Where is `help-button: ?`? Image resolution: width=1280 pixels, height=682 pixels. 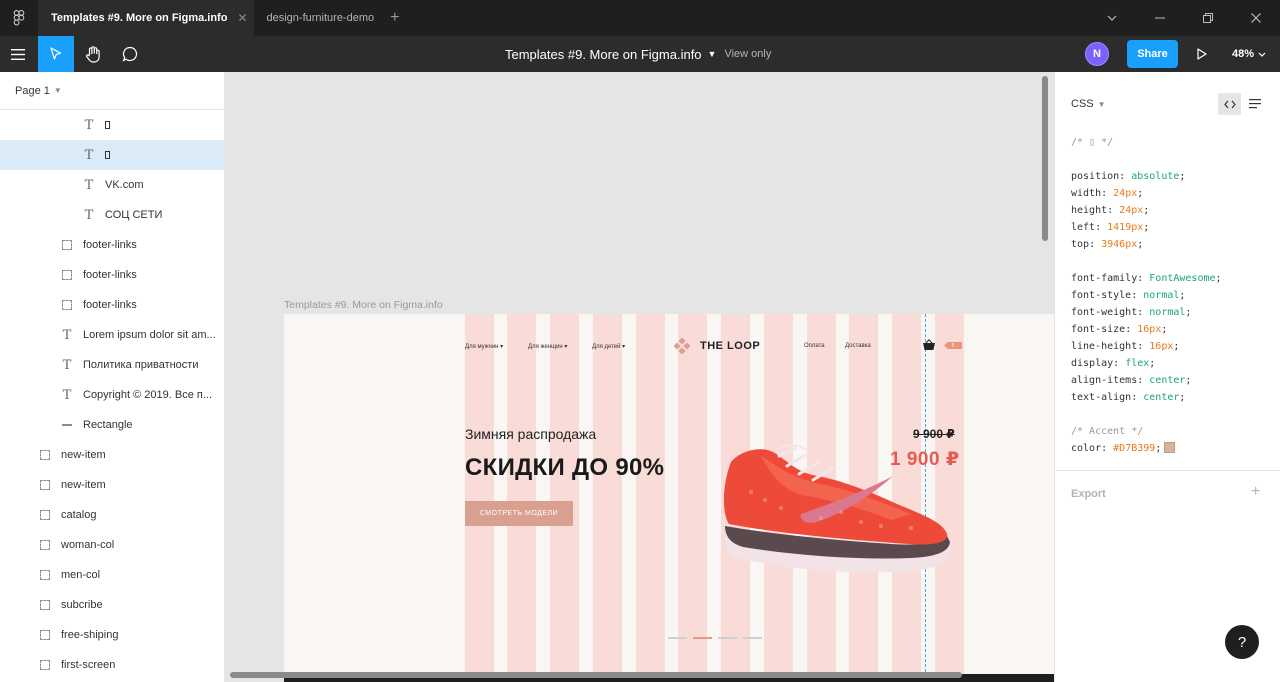
help-button: ? is located at coordinates (1242, 642).